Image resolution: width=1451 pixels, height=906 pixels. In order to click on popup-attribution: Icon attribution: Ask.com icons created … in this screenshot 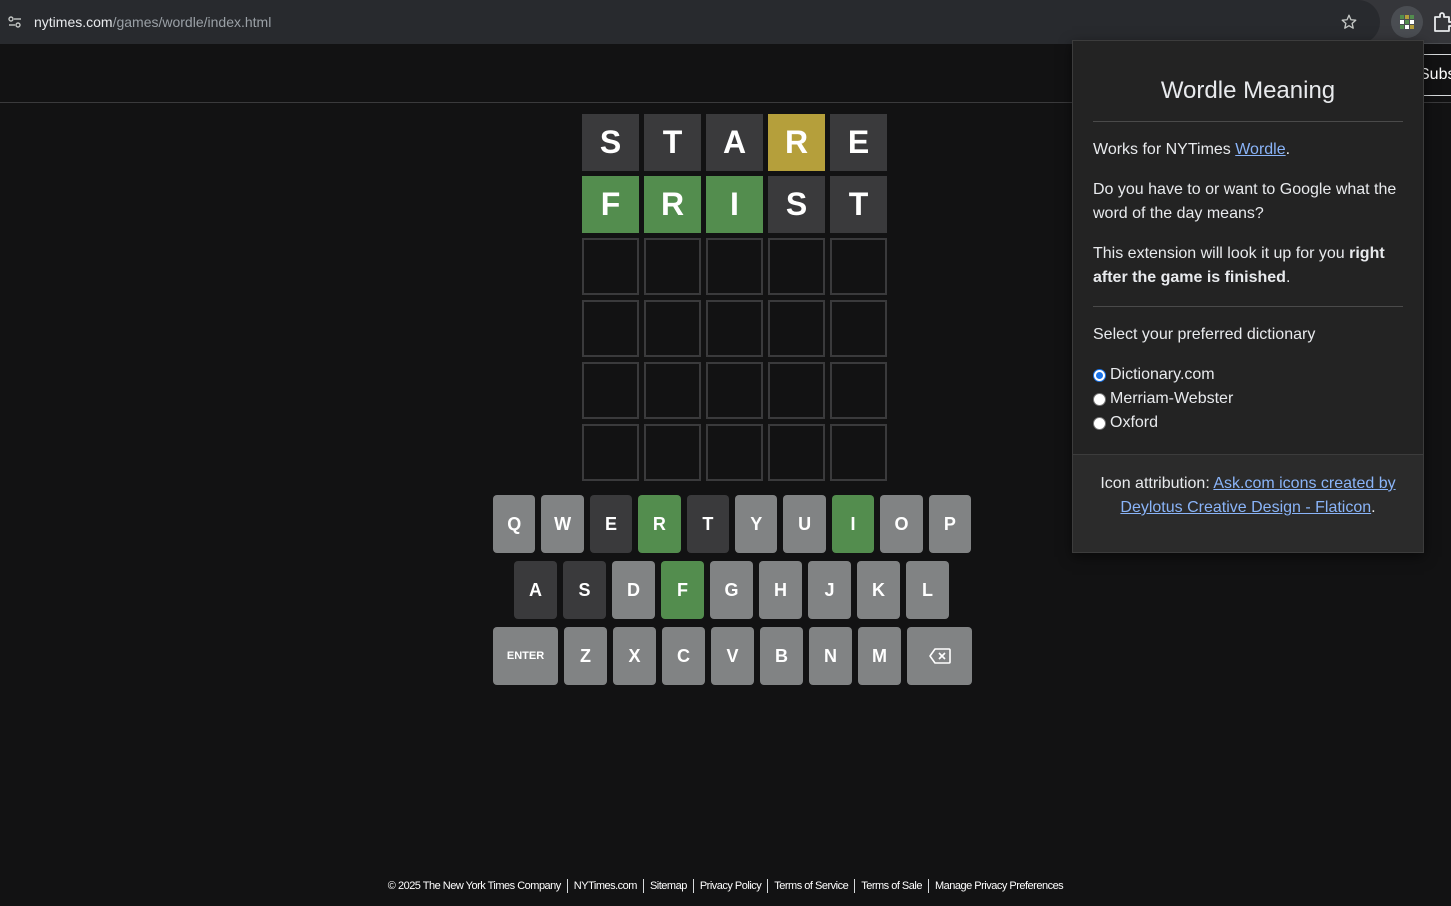, I will do `click(1248, 503)`.